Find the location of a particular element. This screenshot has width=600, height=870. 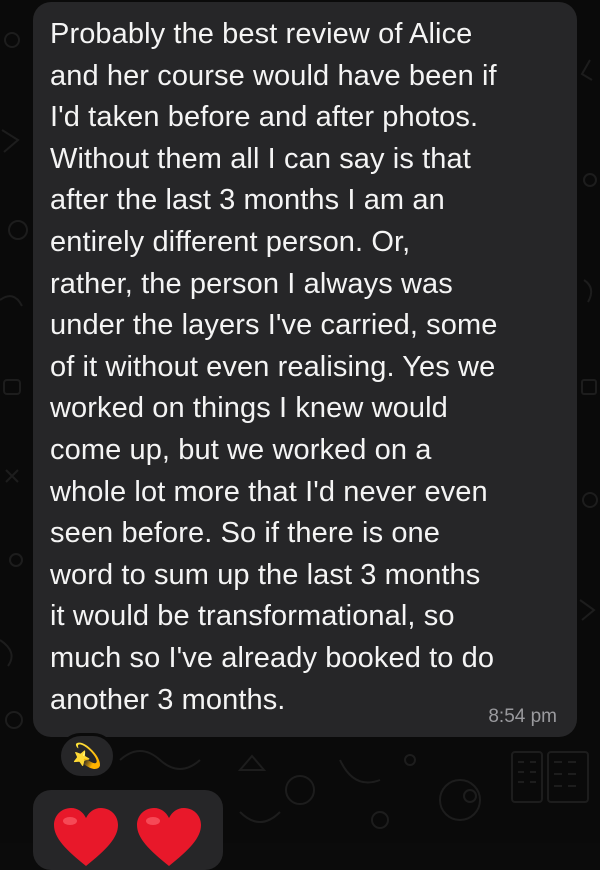

dizzy-star-icon: 💫 is located at coordinates (87, 756).